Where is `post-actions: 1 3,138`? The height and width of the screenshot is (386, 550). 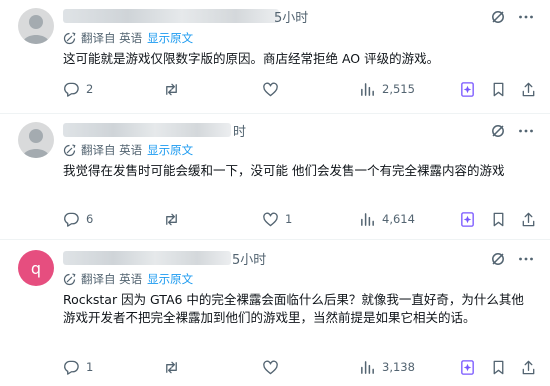
post-actions: 1 3,138 is located at coordinates (301, 367).